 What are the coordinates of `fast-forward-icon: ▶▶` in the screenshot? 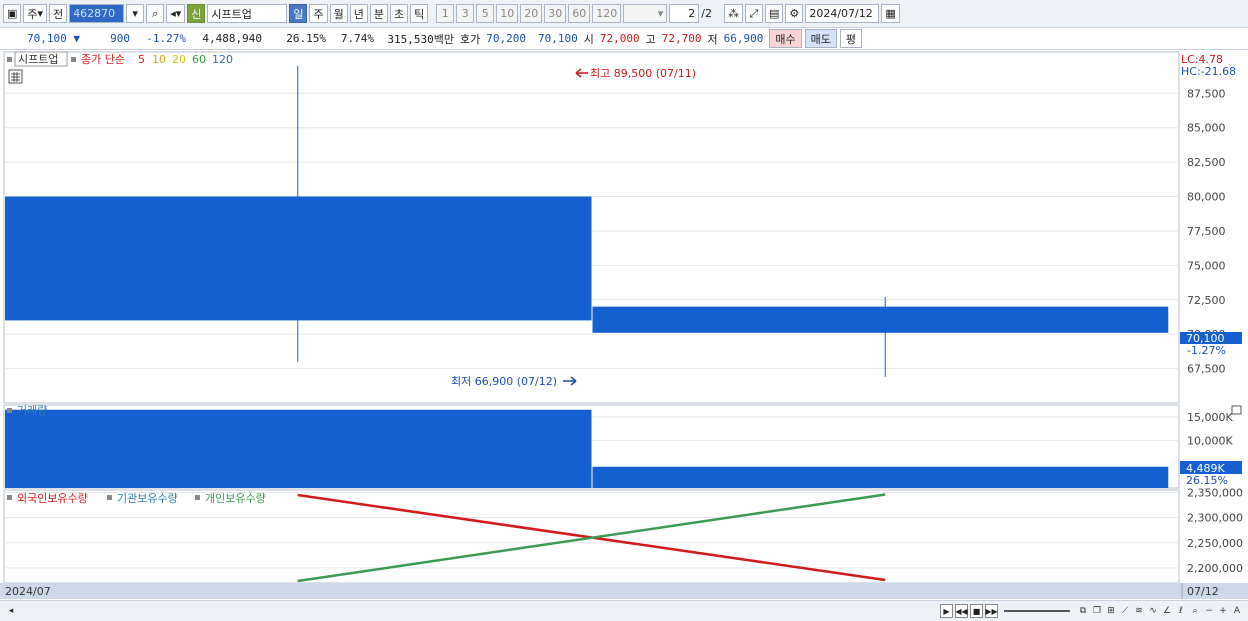 It's located at (991, 611).